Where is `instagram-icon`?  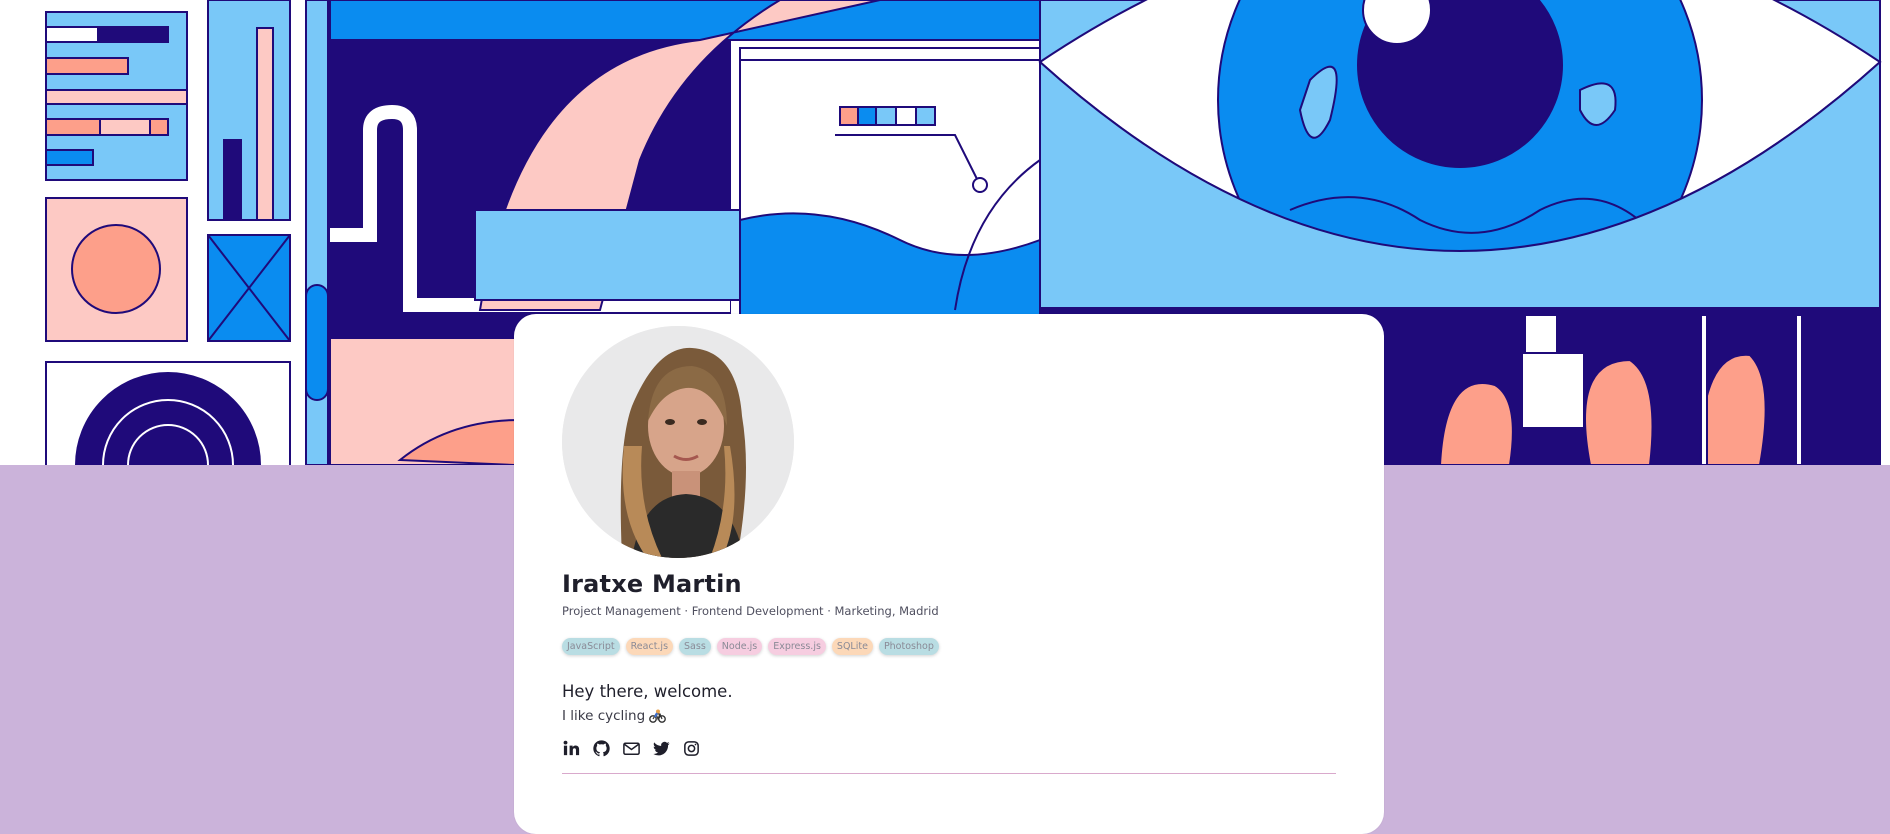 instagram-icon is located at coordinates (691, 748).